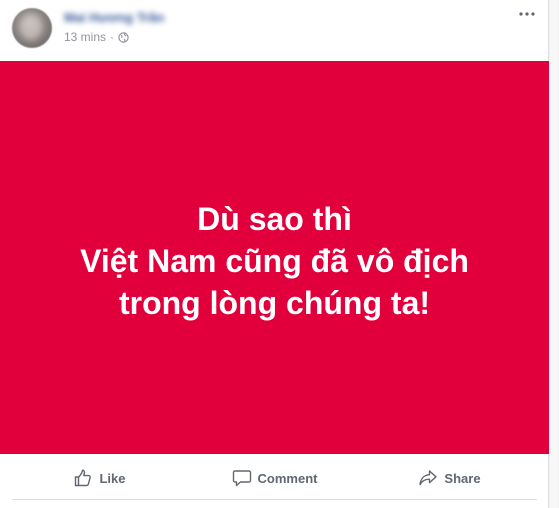  Describe the element at coordinates (428, 478) in the screenshot. I see `share-arrow-icon` at that location.